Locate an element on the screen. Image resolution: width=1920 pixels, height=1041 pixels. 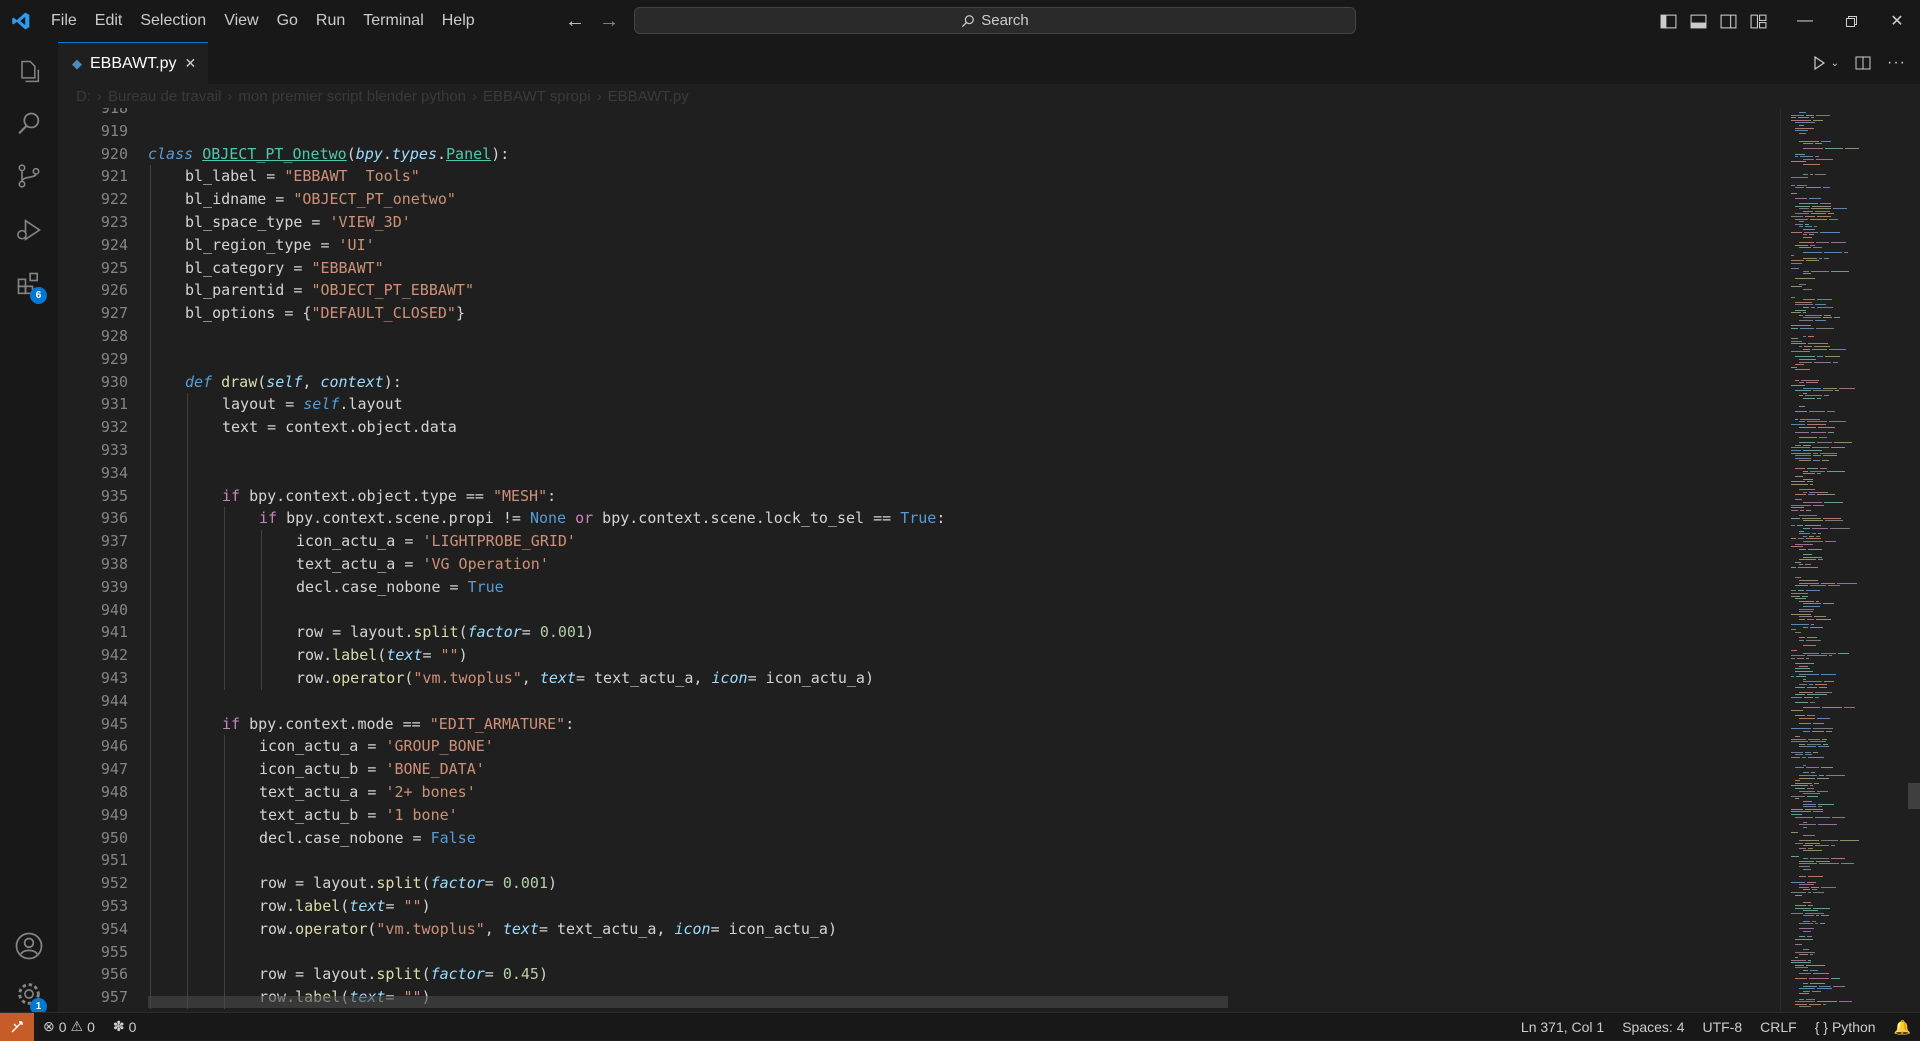
code-line: text_actu_a = '2+ bones' is located at coordinates (367, 792).